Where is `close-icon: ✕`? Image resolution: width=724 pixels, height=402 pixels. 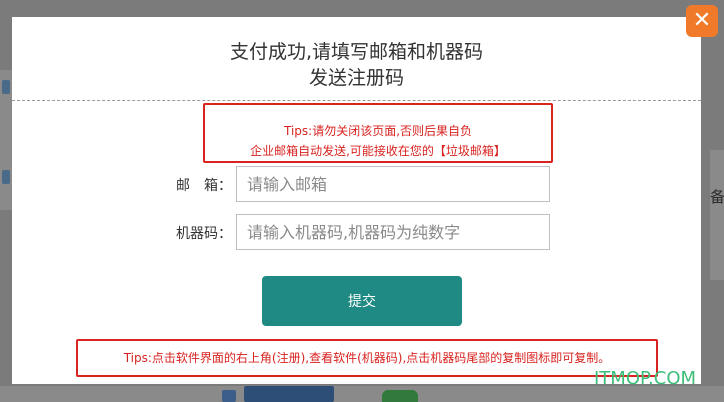
close-icon: ✕ is located at coordinates (702, 20).